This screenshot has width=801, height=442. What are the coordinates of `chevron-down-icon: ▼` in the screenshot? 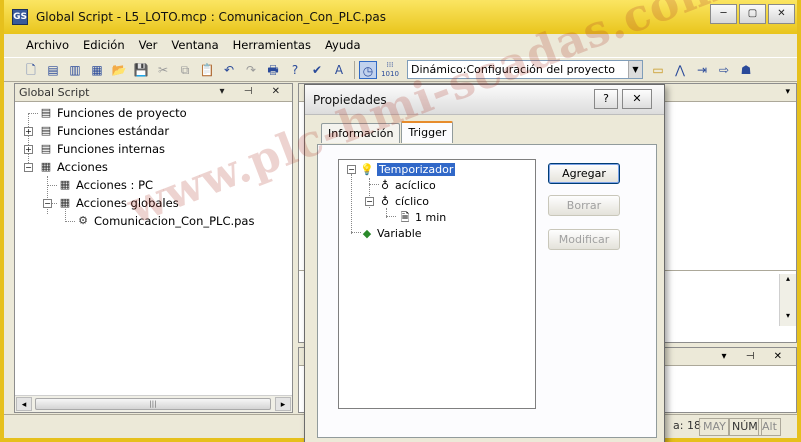 It's located at (635, 69).